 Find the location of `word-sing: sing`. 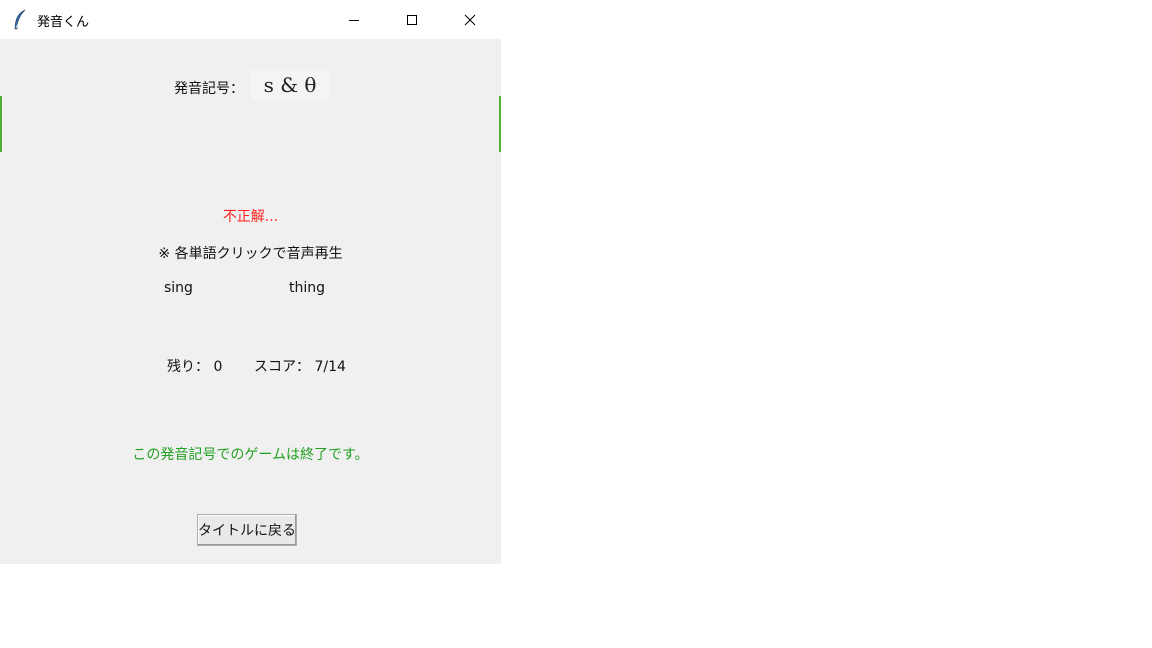

word-sing: sing is located at coordinates (178, 288).